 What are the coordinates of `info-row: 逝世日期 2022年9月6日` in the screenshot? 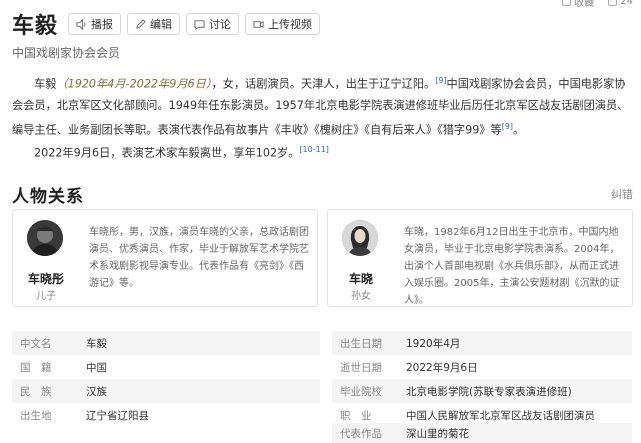 It's located at (482, 367).